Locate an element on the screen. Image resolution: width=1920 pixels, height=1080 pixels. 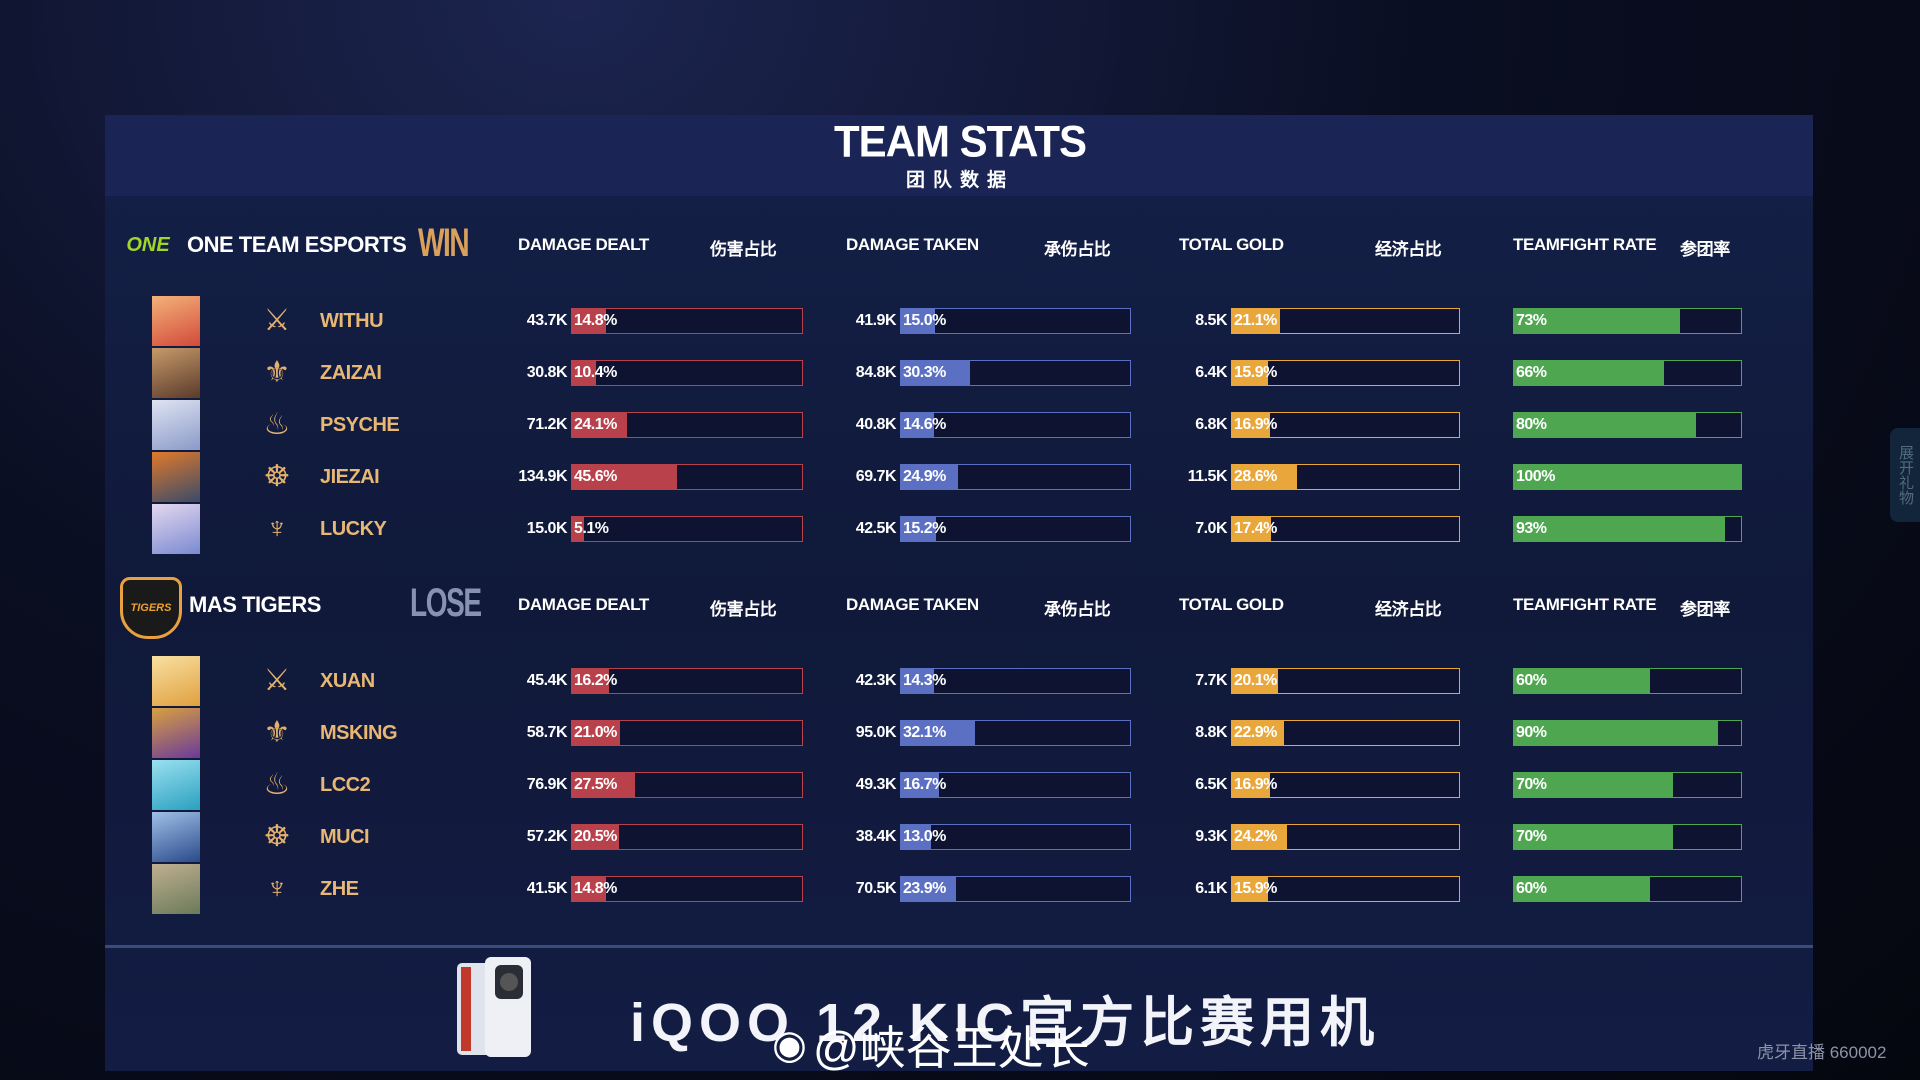
teamfight-rate-percent: 66% is located at coordinates (1531, 372).